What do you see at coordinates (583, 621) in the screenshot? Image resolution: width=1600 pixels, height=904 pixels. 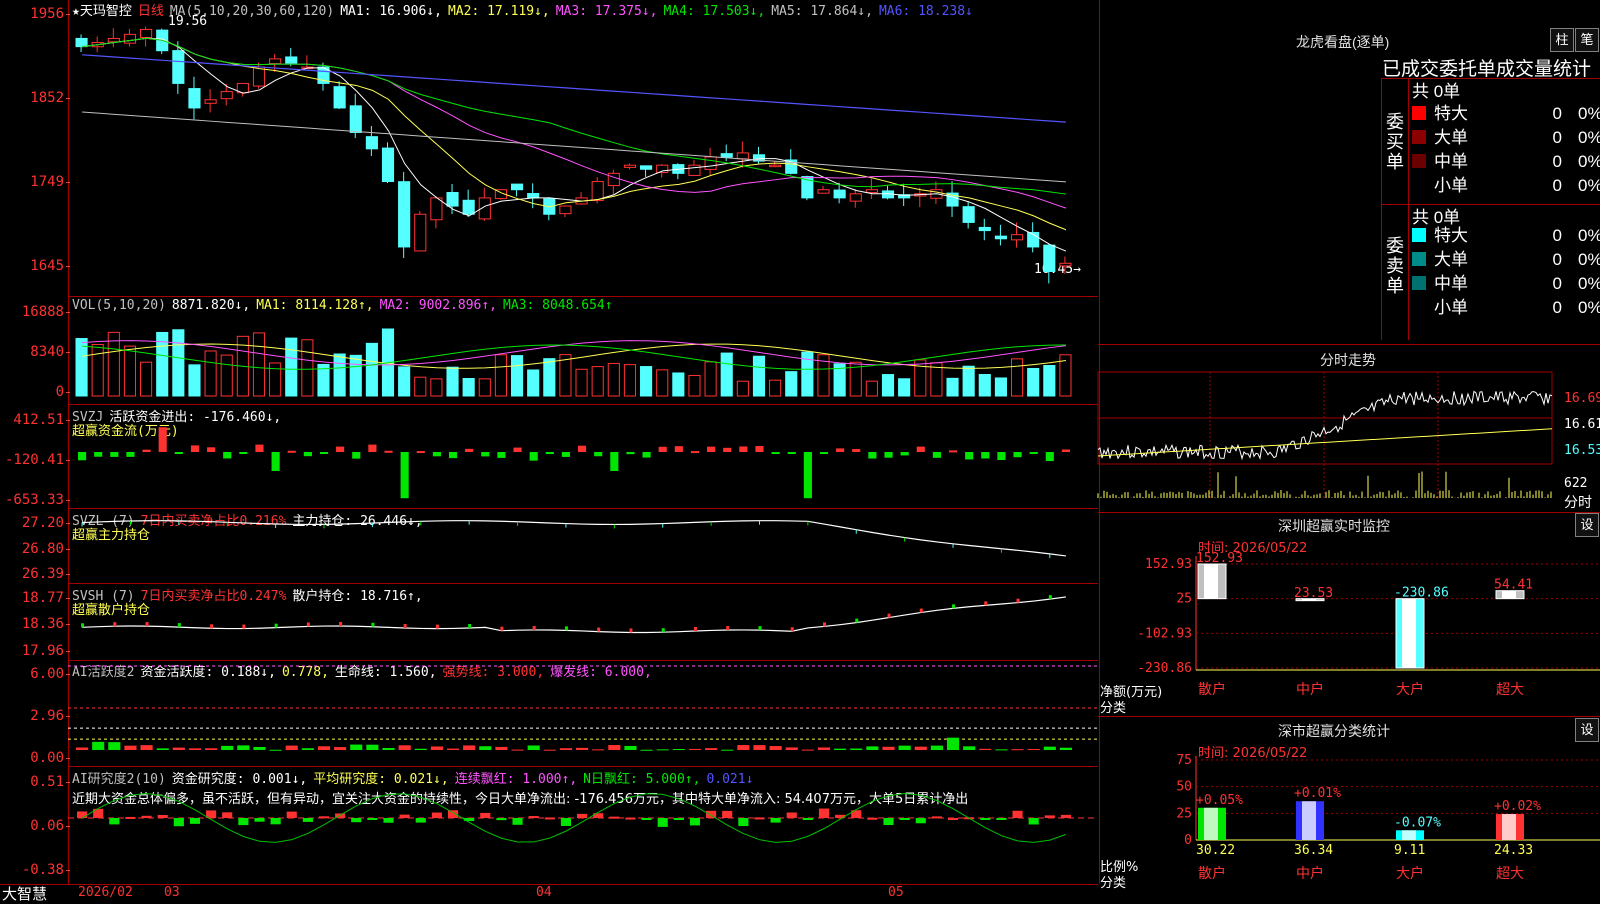 I see `svsh-hold-line` at bounding box center [583, 621].